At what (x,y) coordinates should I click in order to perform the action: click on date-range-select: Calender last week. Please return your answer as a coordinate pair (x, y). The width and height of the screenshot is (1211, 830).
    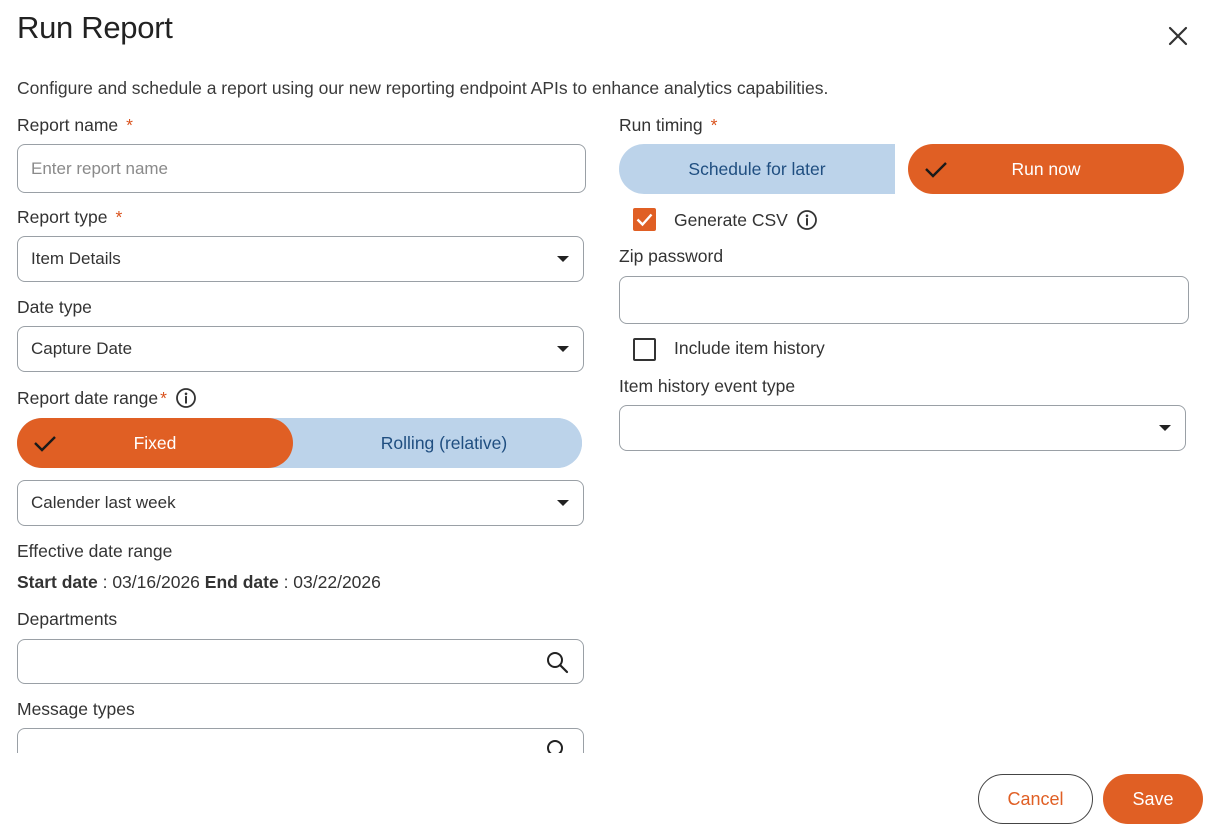
    Looking at the image, I should click on (300, 503).